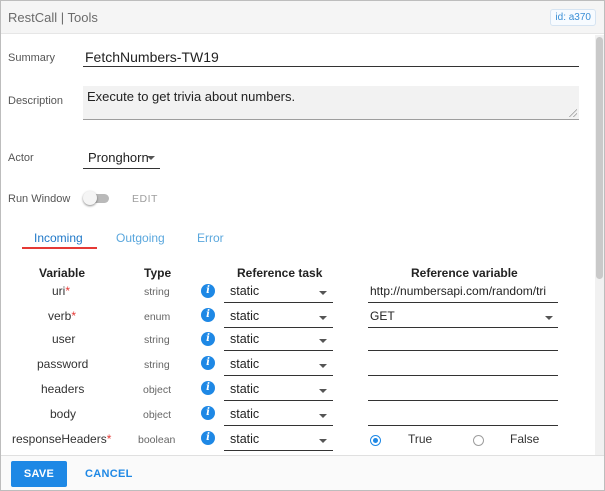 The image size is (605, 491). Describe the element at coordinates (109, 474) in the screenshot. I see `cancel-button: CANCEL` at that location.